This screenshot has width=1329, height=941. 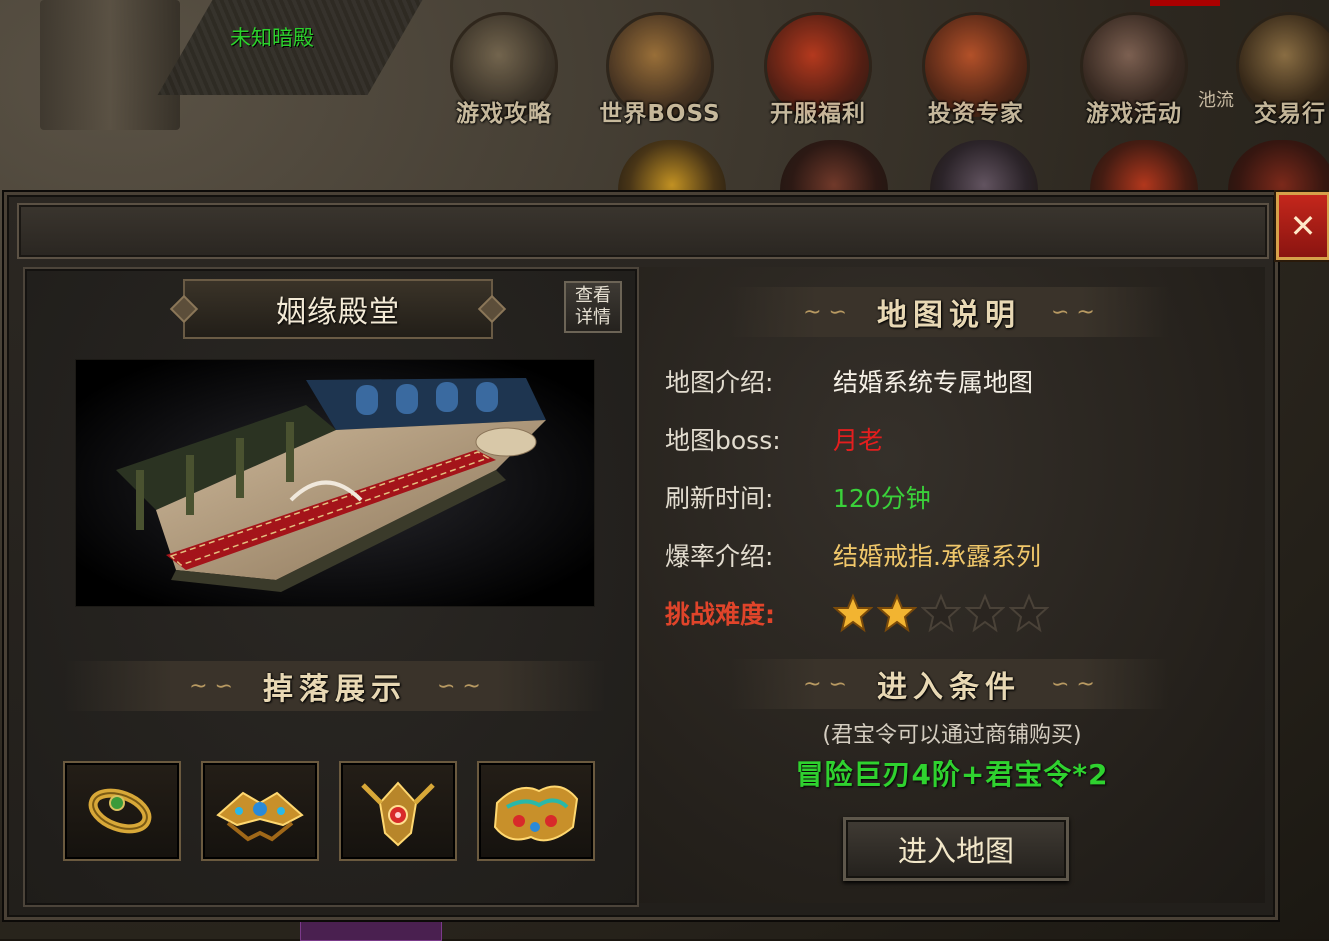 I want to click on menu-world-boss: 世界BOSS, so click(x=660, y=71).